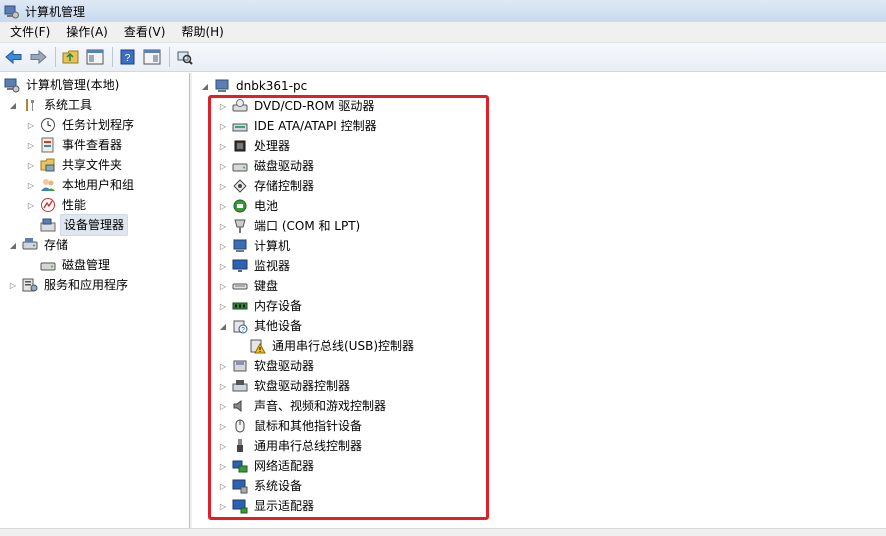  I want to click on folder-up-icon, so click(70, 57).